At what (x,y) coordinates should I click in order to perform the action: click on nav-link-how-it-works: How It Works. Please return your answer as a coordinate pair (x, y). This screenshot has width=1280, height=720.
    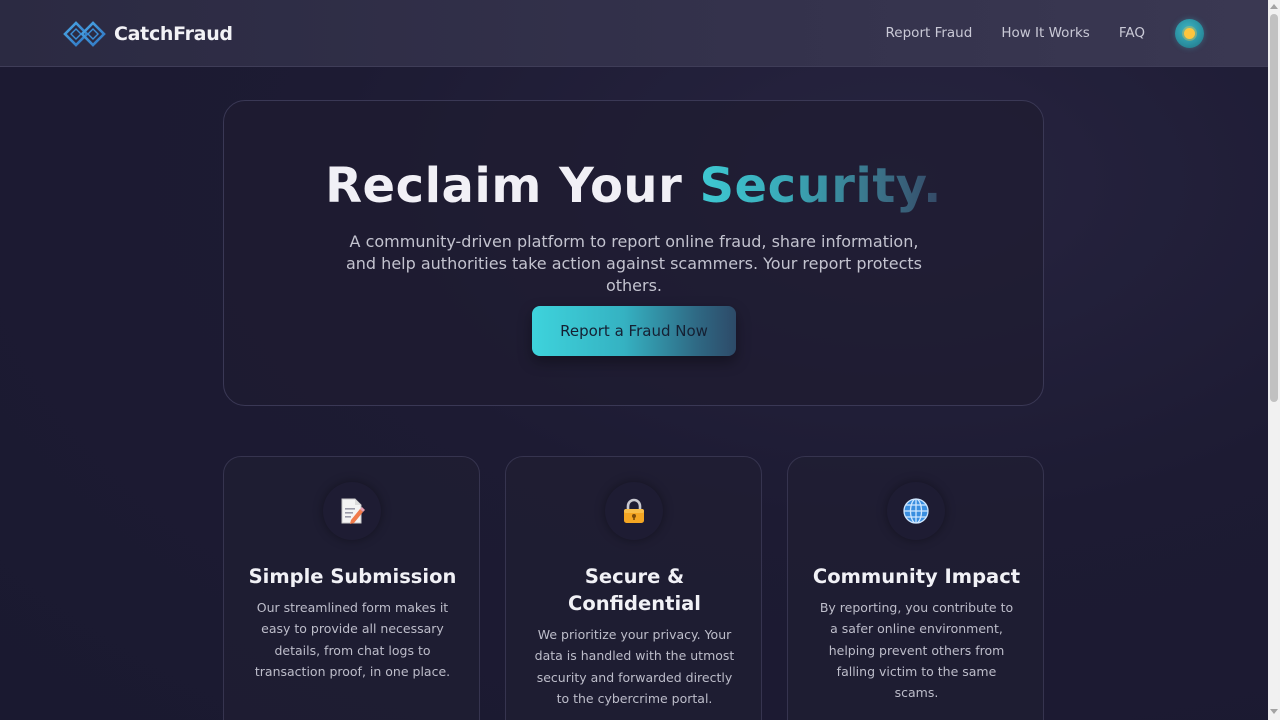
    Looking at the image, I should click on (1045, 33).